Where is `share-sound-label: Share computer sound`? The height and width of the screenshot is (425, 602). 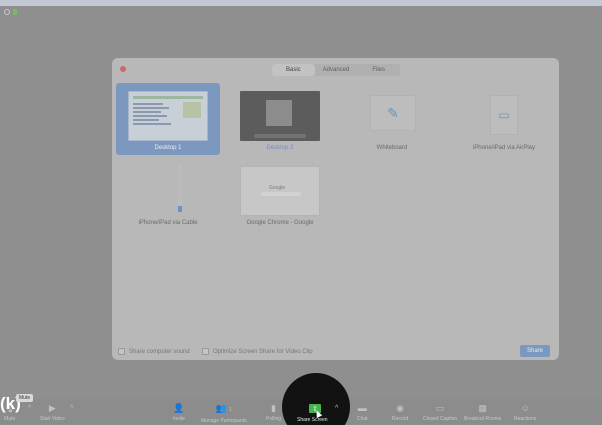 share-sound-label: Share computer sound is located at coordinates (159, 351).